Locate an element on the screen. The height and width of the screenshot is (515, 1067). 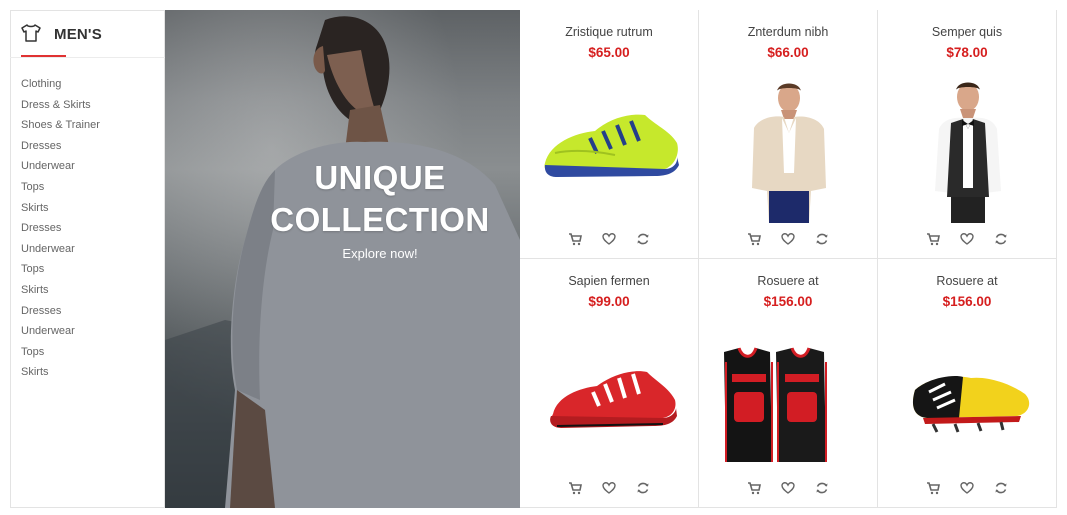
product-card: Sapien fermen $99.00 is located at coordinates (609, 383).